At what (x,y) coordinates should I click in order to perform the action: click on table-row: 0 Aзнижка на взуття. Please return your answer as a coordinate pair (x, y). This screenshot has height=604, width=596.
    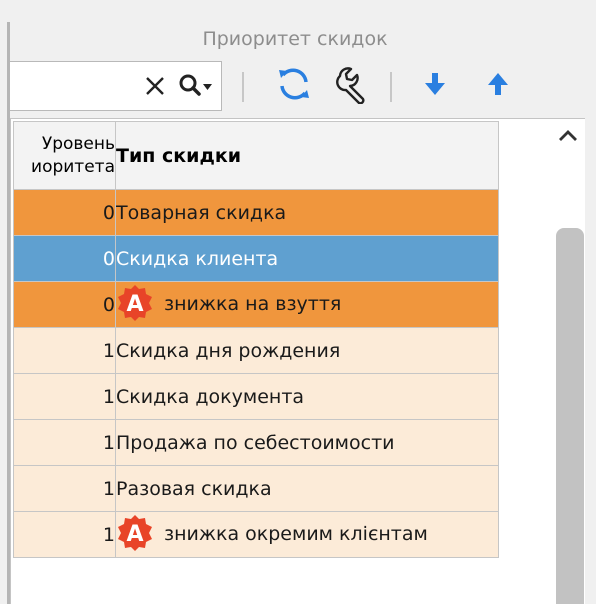
    Looking at the image, I should click on (256, 304).